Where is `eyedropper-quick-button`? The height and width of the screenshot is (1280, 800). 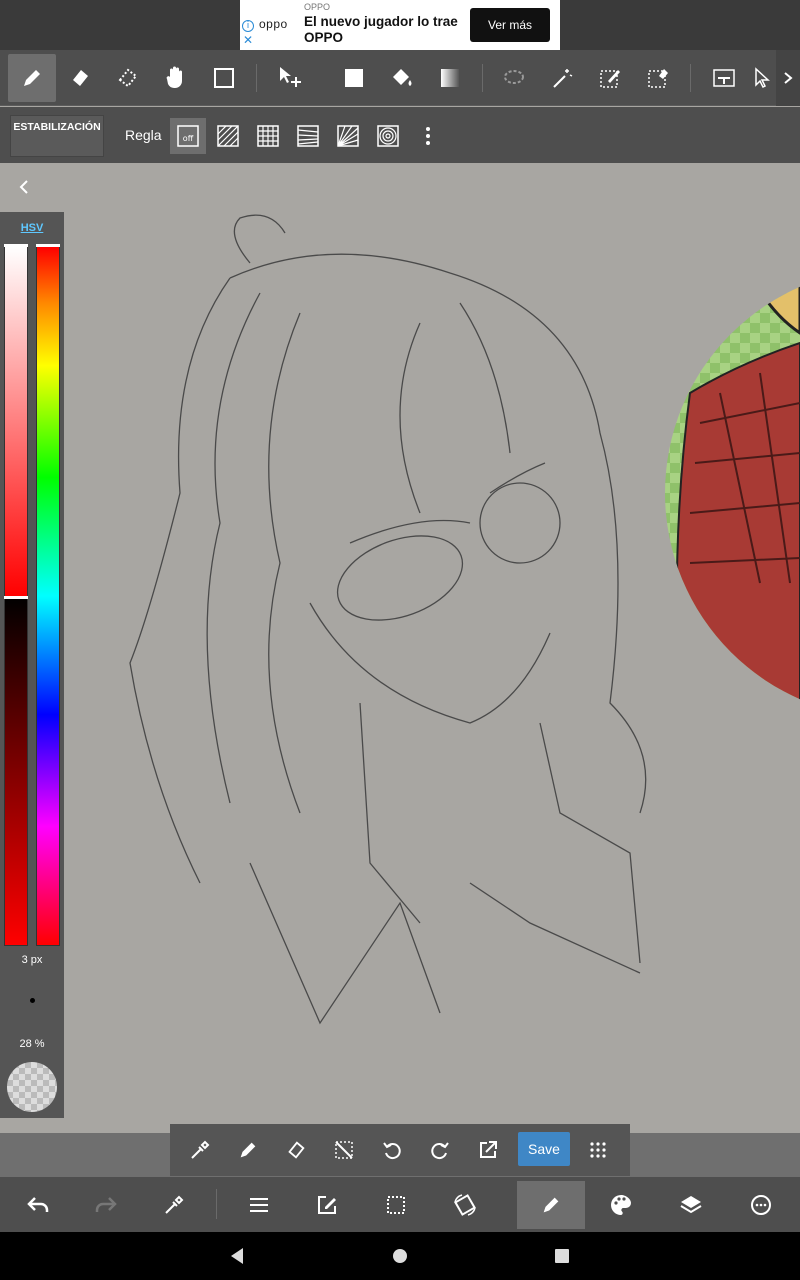 eyedropper-quick-button is located at coordinates (200, 1150).